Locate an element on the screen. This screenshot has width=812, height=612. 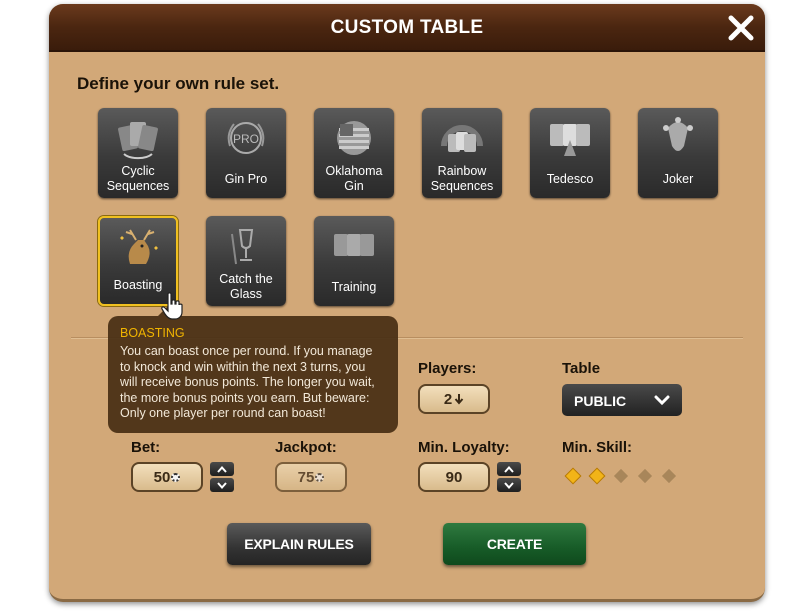
table-label: Table is located at coordinates (581, 368).